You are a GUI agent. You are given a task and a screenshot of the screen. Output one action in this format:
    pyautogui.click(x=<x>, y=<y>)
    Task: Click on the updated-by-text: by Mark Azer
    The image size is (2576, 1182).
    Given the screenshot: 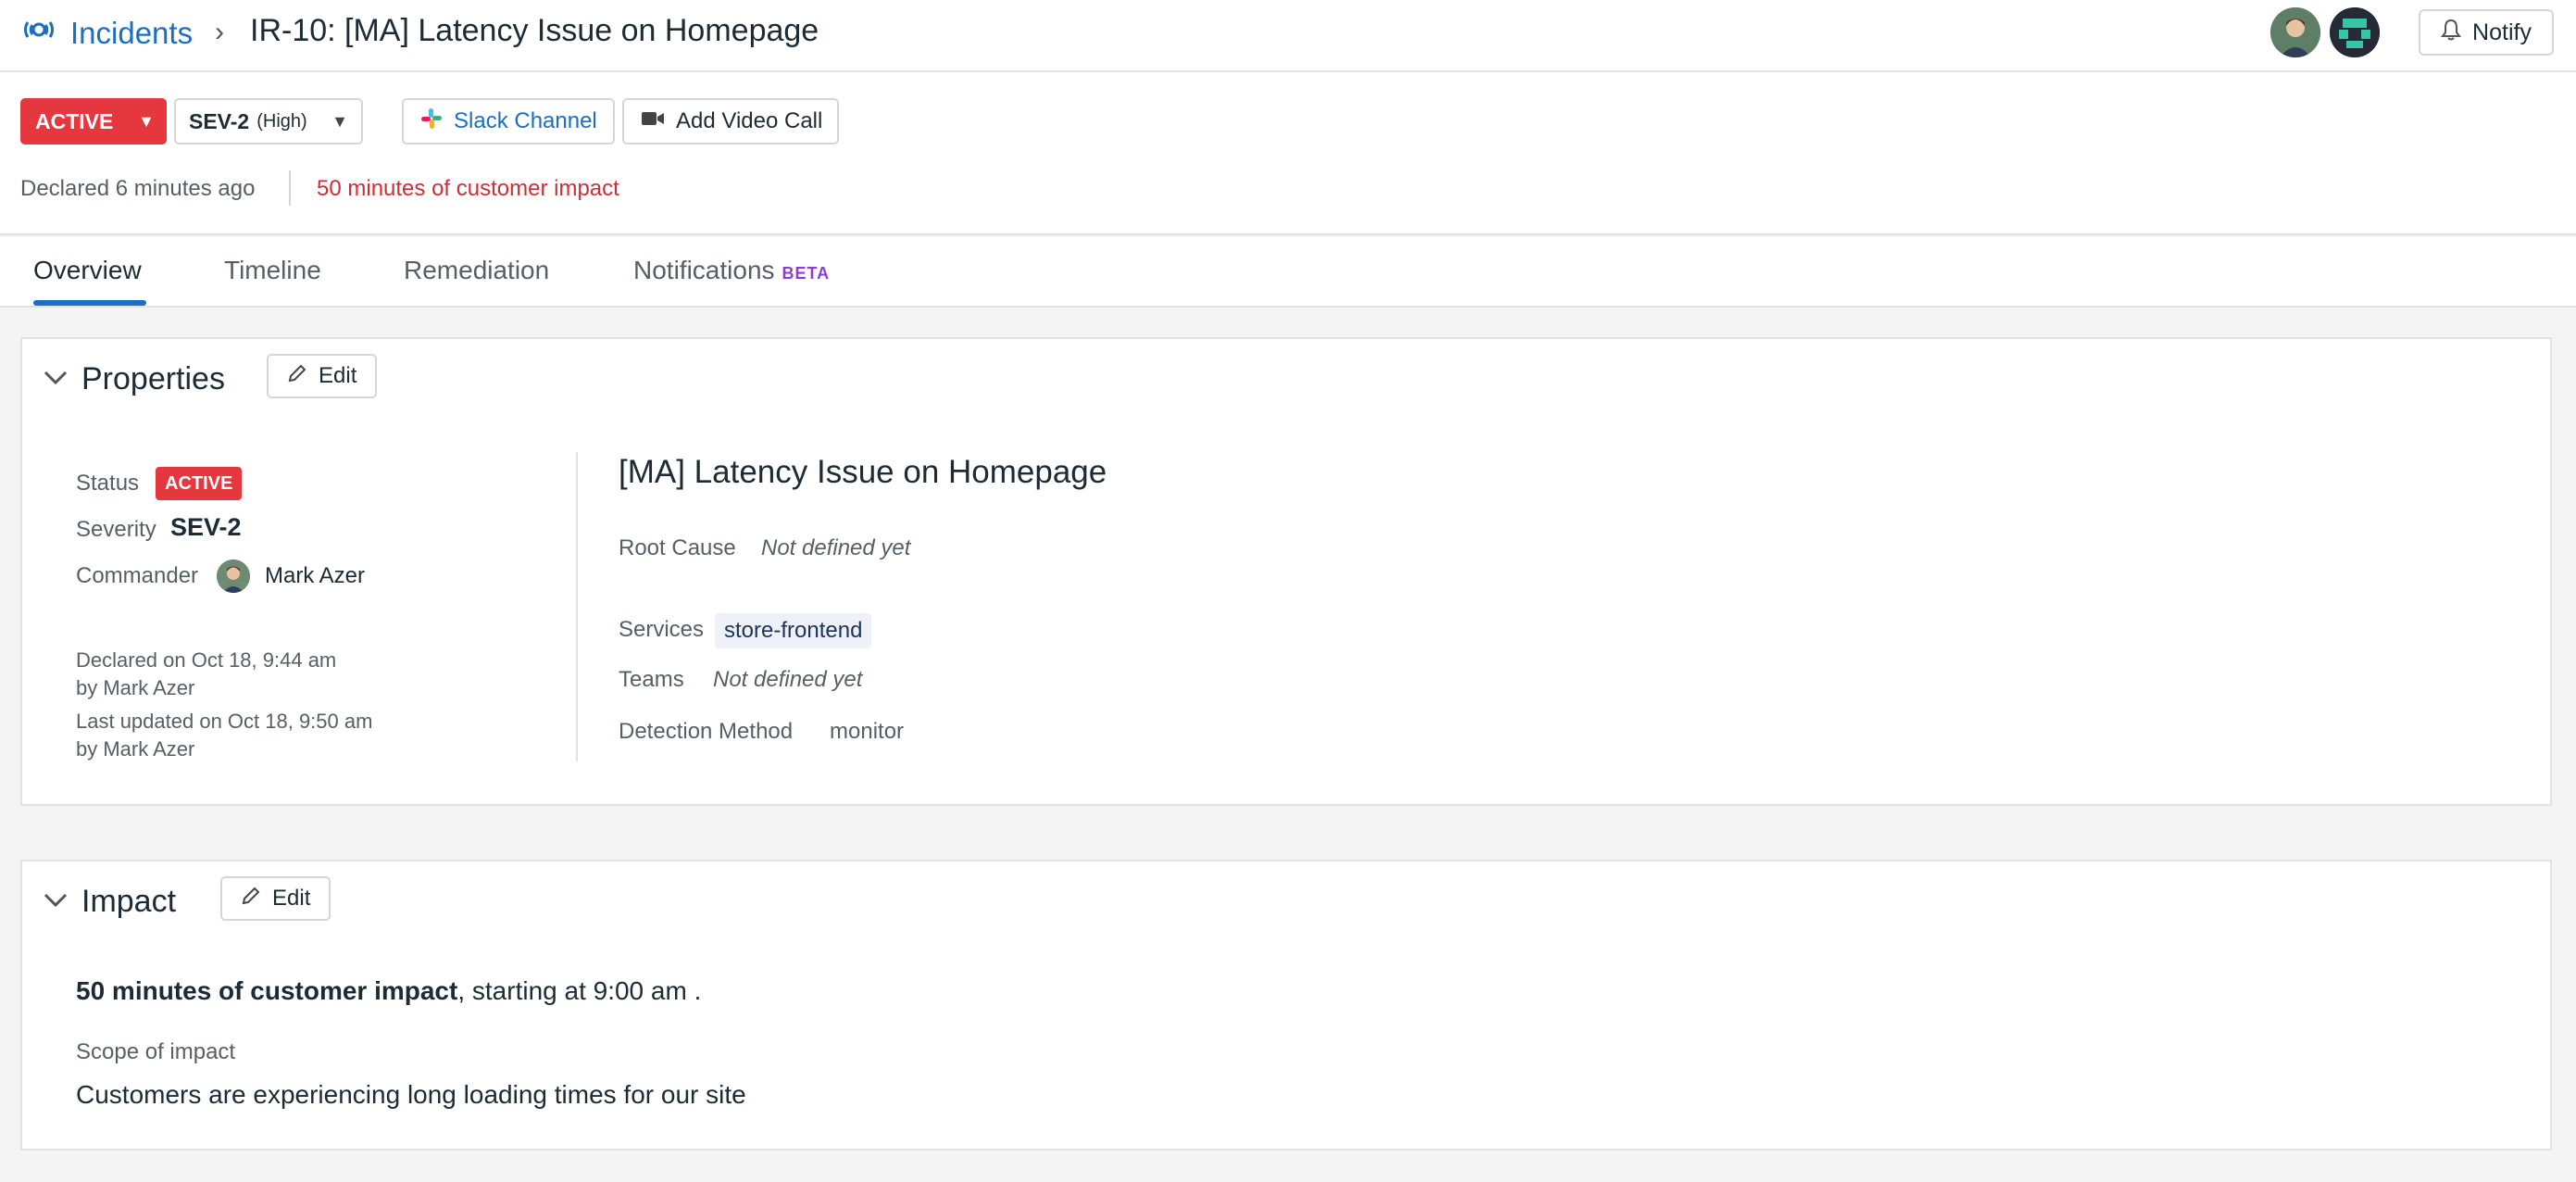 What is the action you would take?
    pyautogui.click(x=136, y=749)
    